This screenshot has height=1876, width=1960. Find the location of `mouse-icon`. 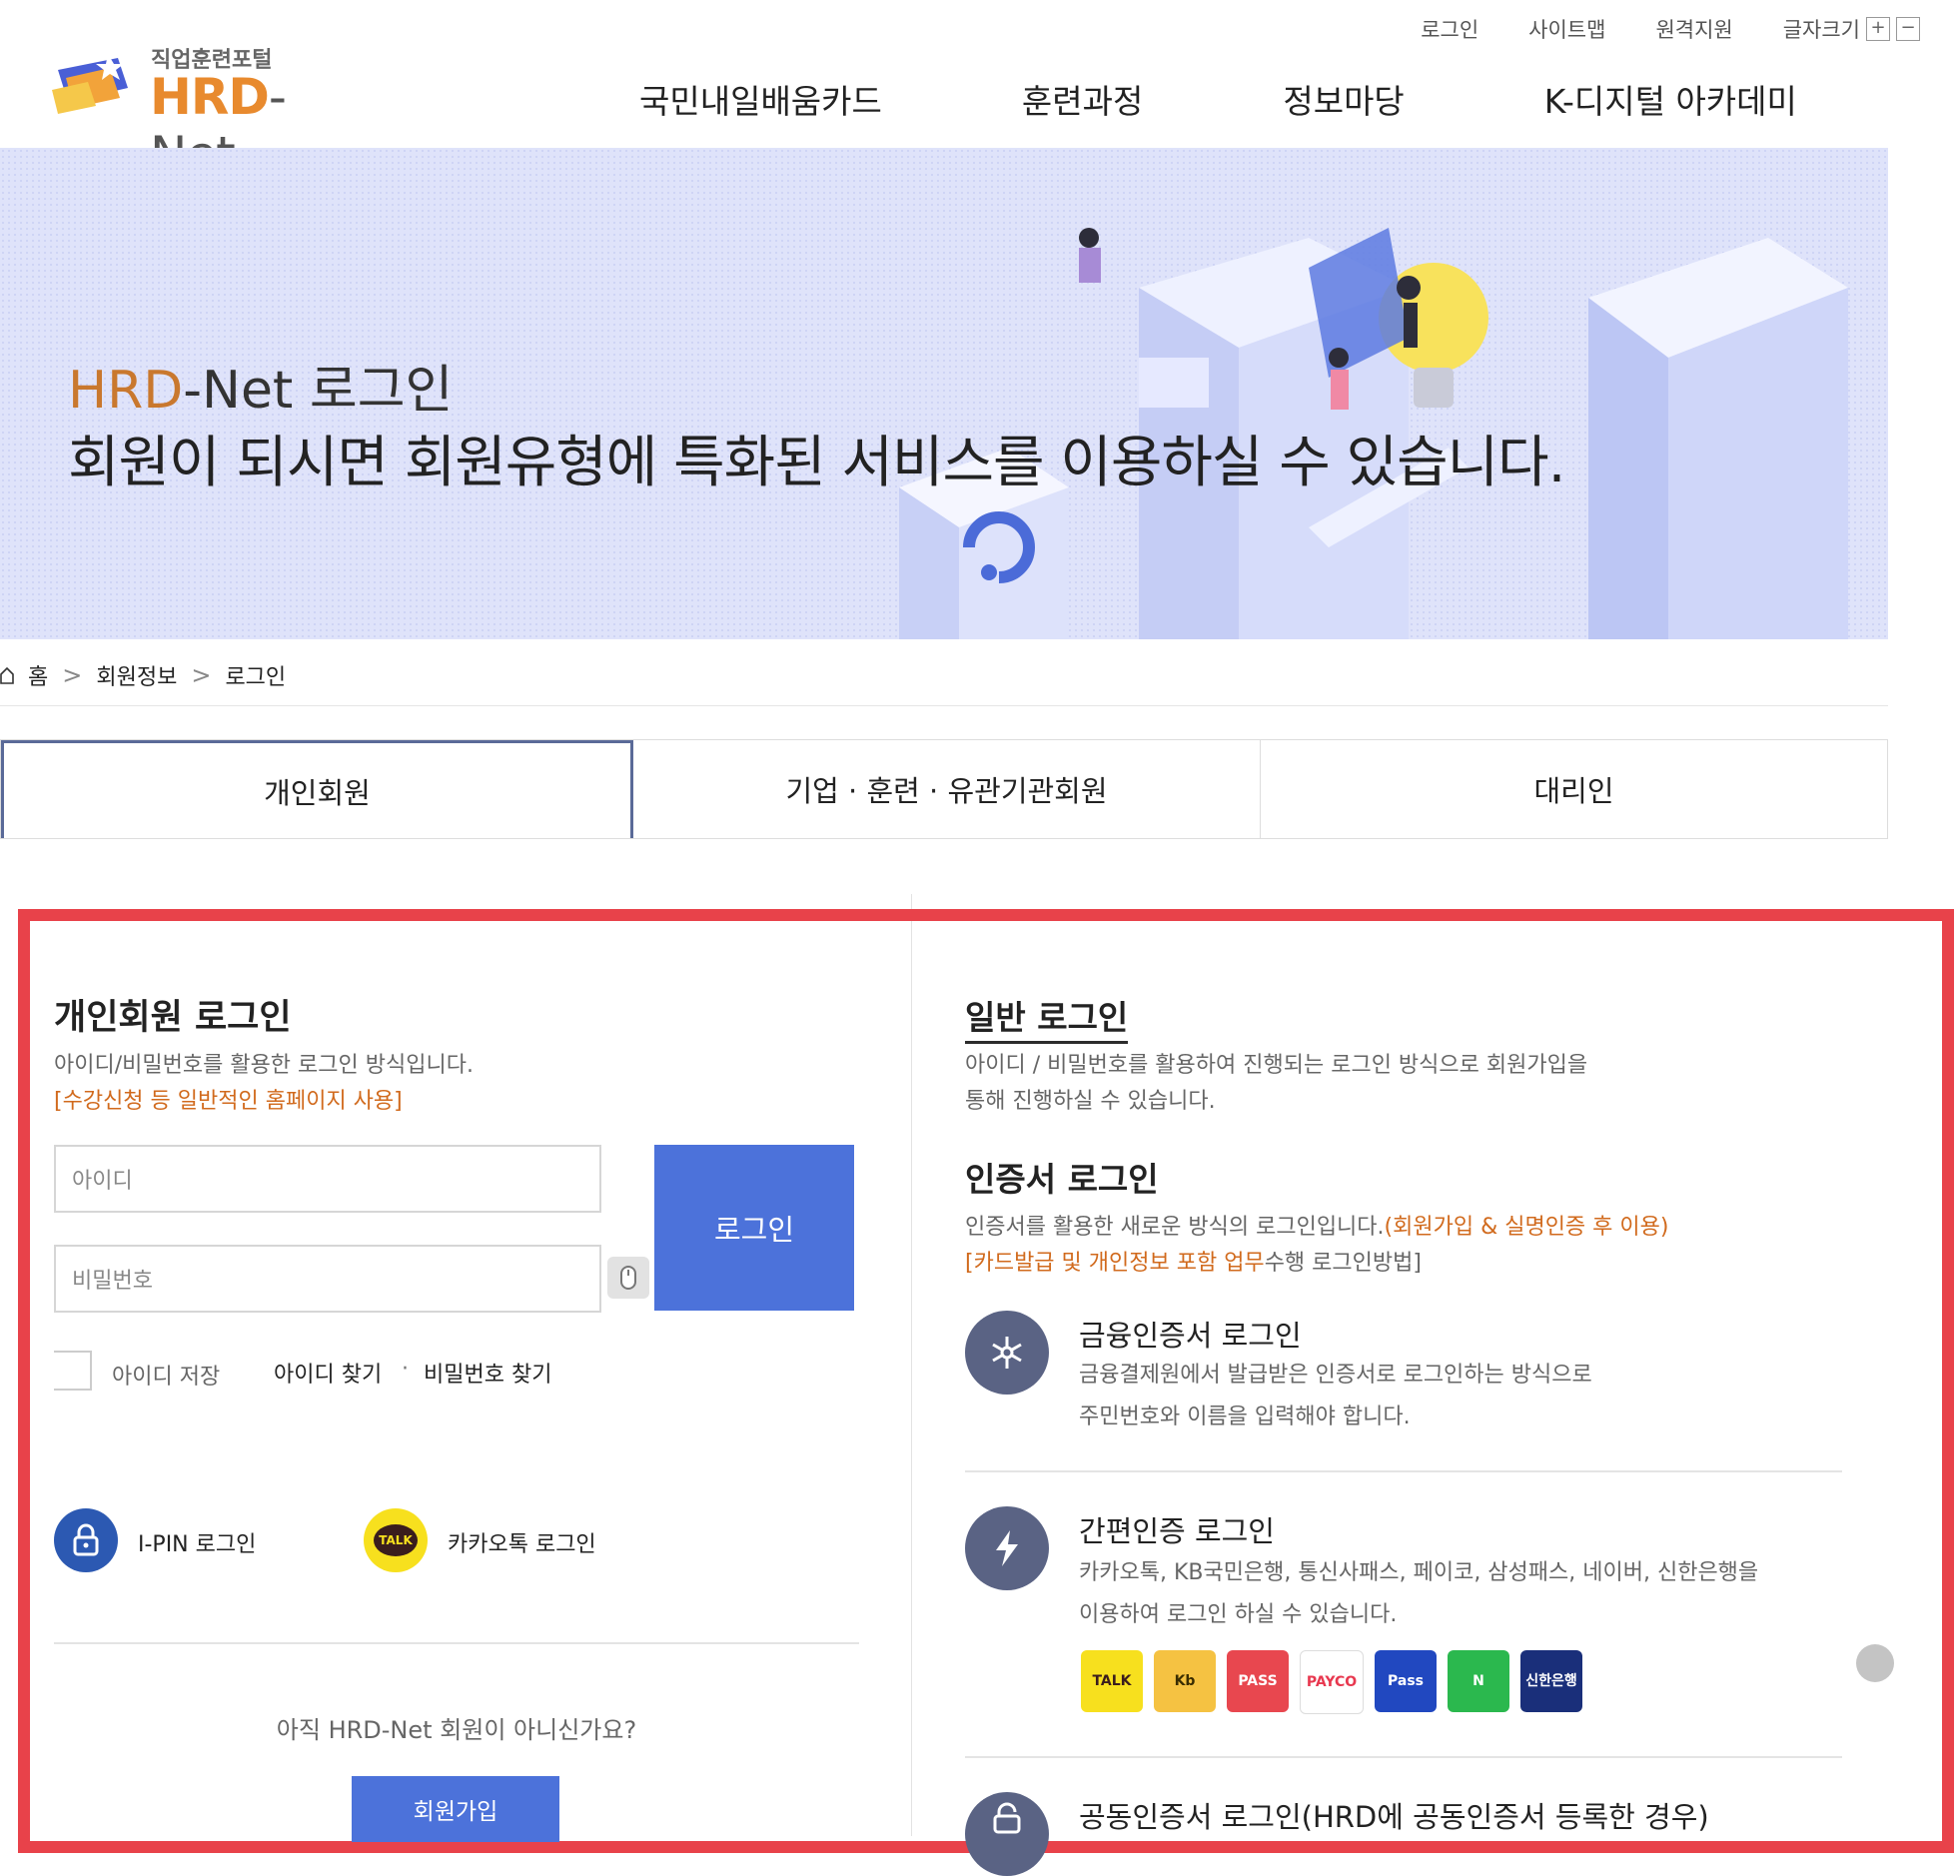

mouse-icon is located at coordinates (628, 1278).